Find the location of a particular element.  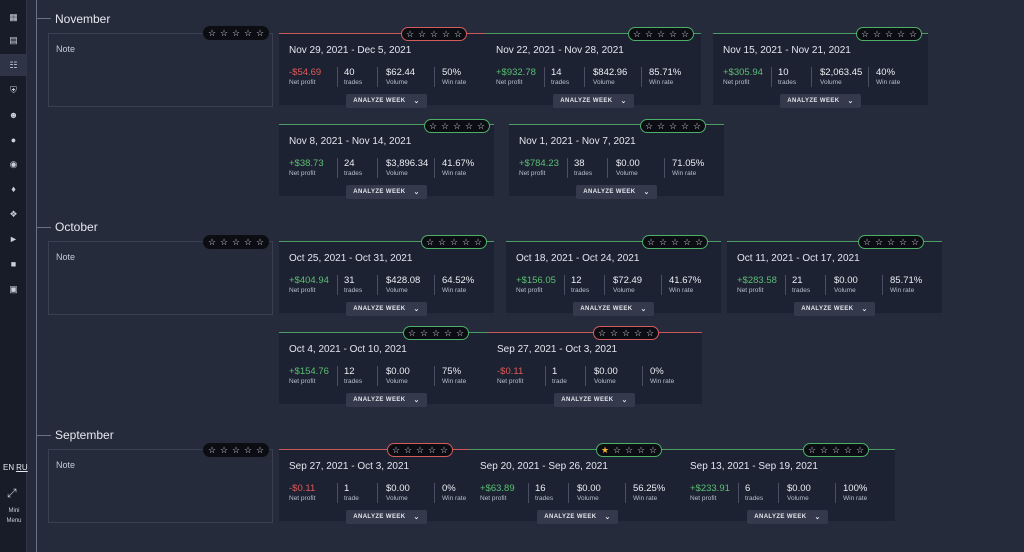

chat-icon: ▣ is located at coordinates (13, 289).